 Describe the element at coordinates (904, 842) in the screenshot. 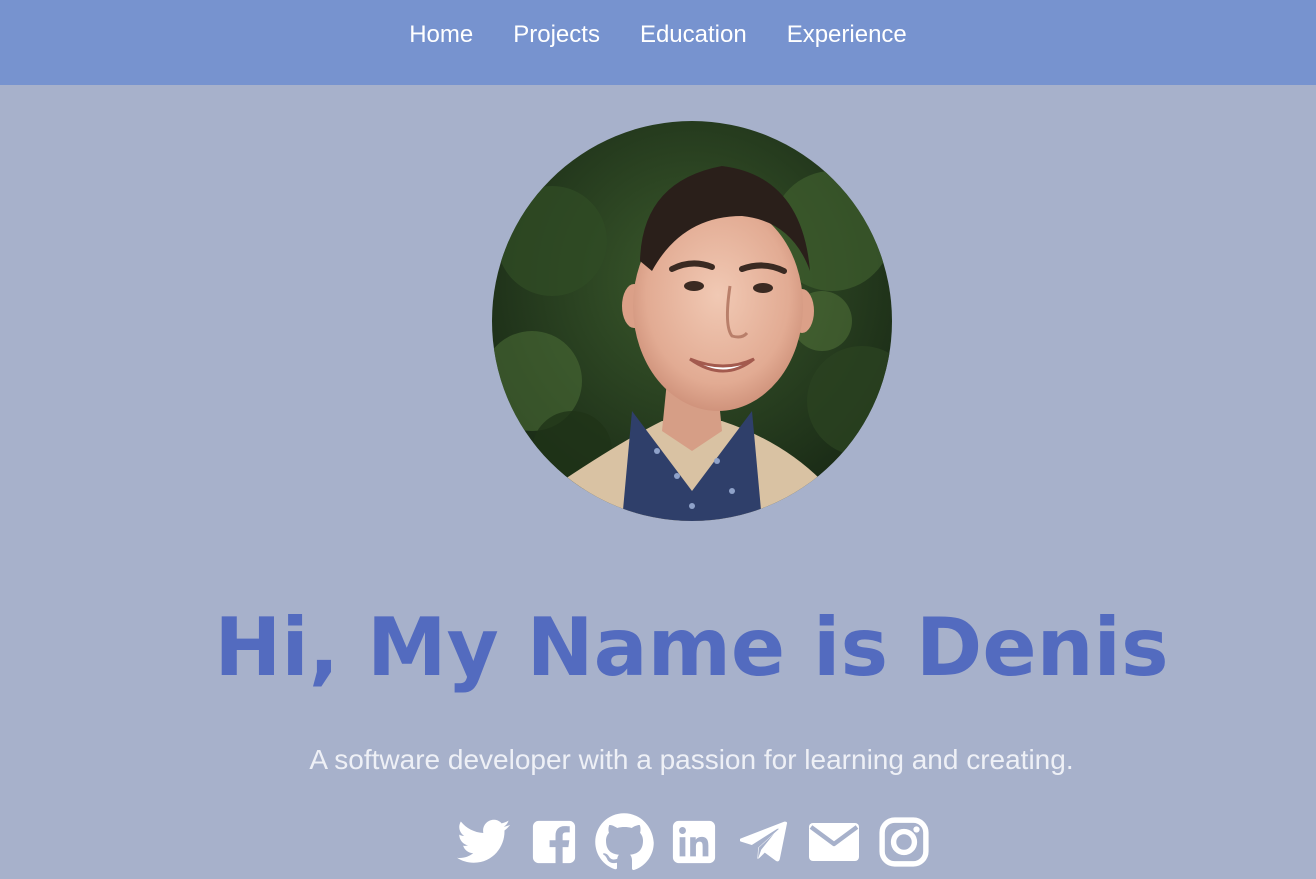

I see `instagram-icon` at that location.